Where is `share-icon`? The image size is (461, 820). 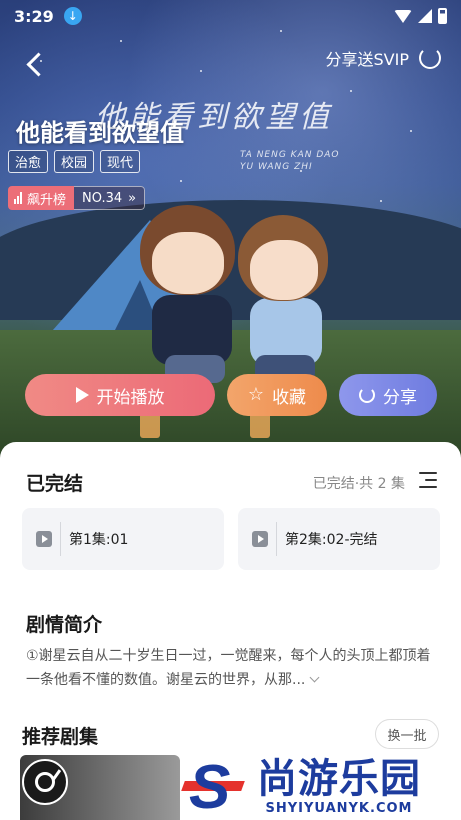
share-icon is located at coordinates (367, 395).